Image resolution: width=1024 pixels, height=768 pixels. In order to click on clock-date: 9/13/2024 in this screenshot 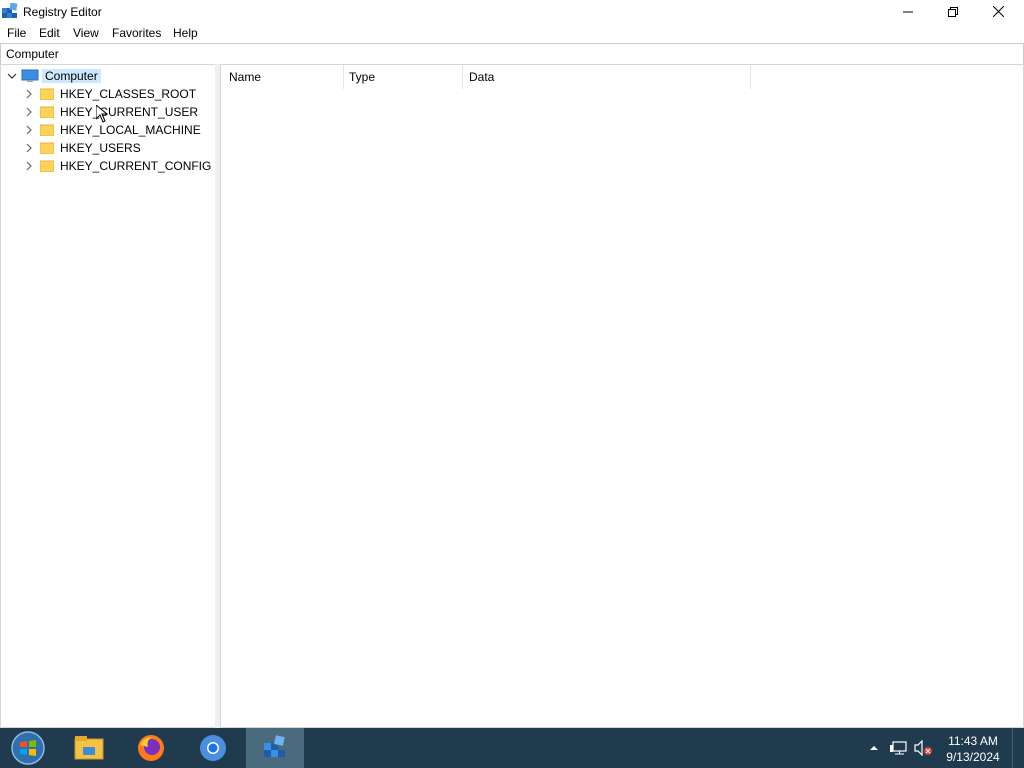, I will do `click(973, 757)`.